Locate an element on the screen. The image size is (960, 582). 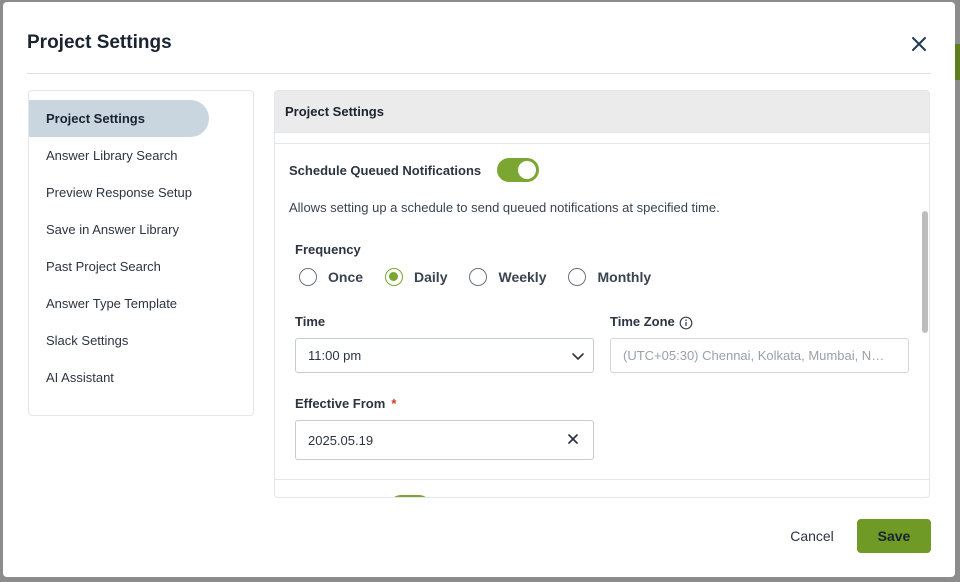
radio-daily: Daily is located at coordinates (416, 277).